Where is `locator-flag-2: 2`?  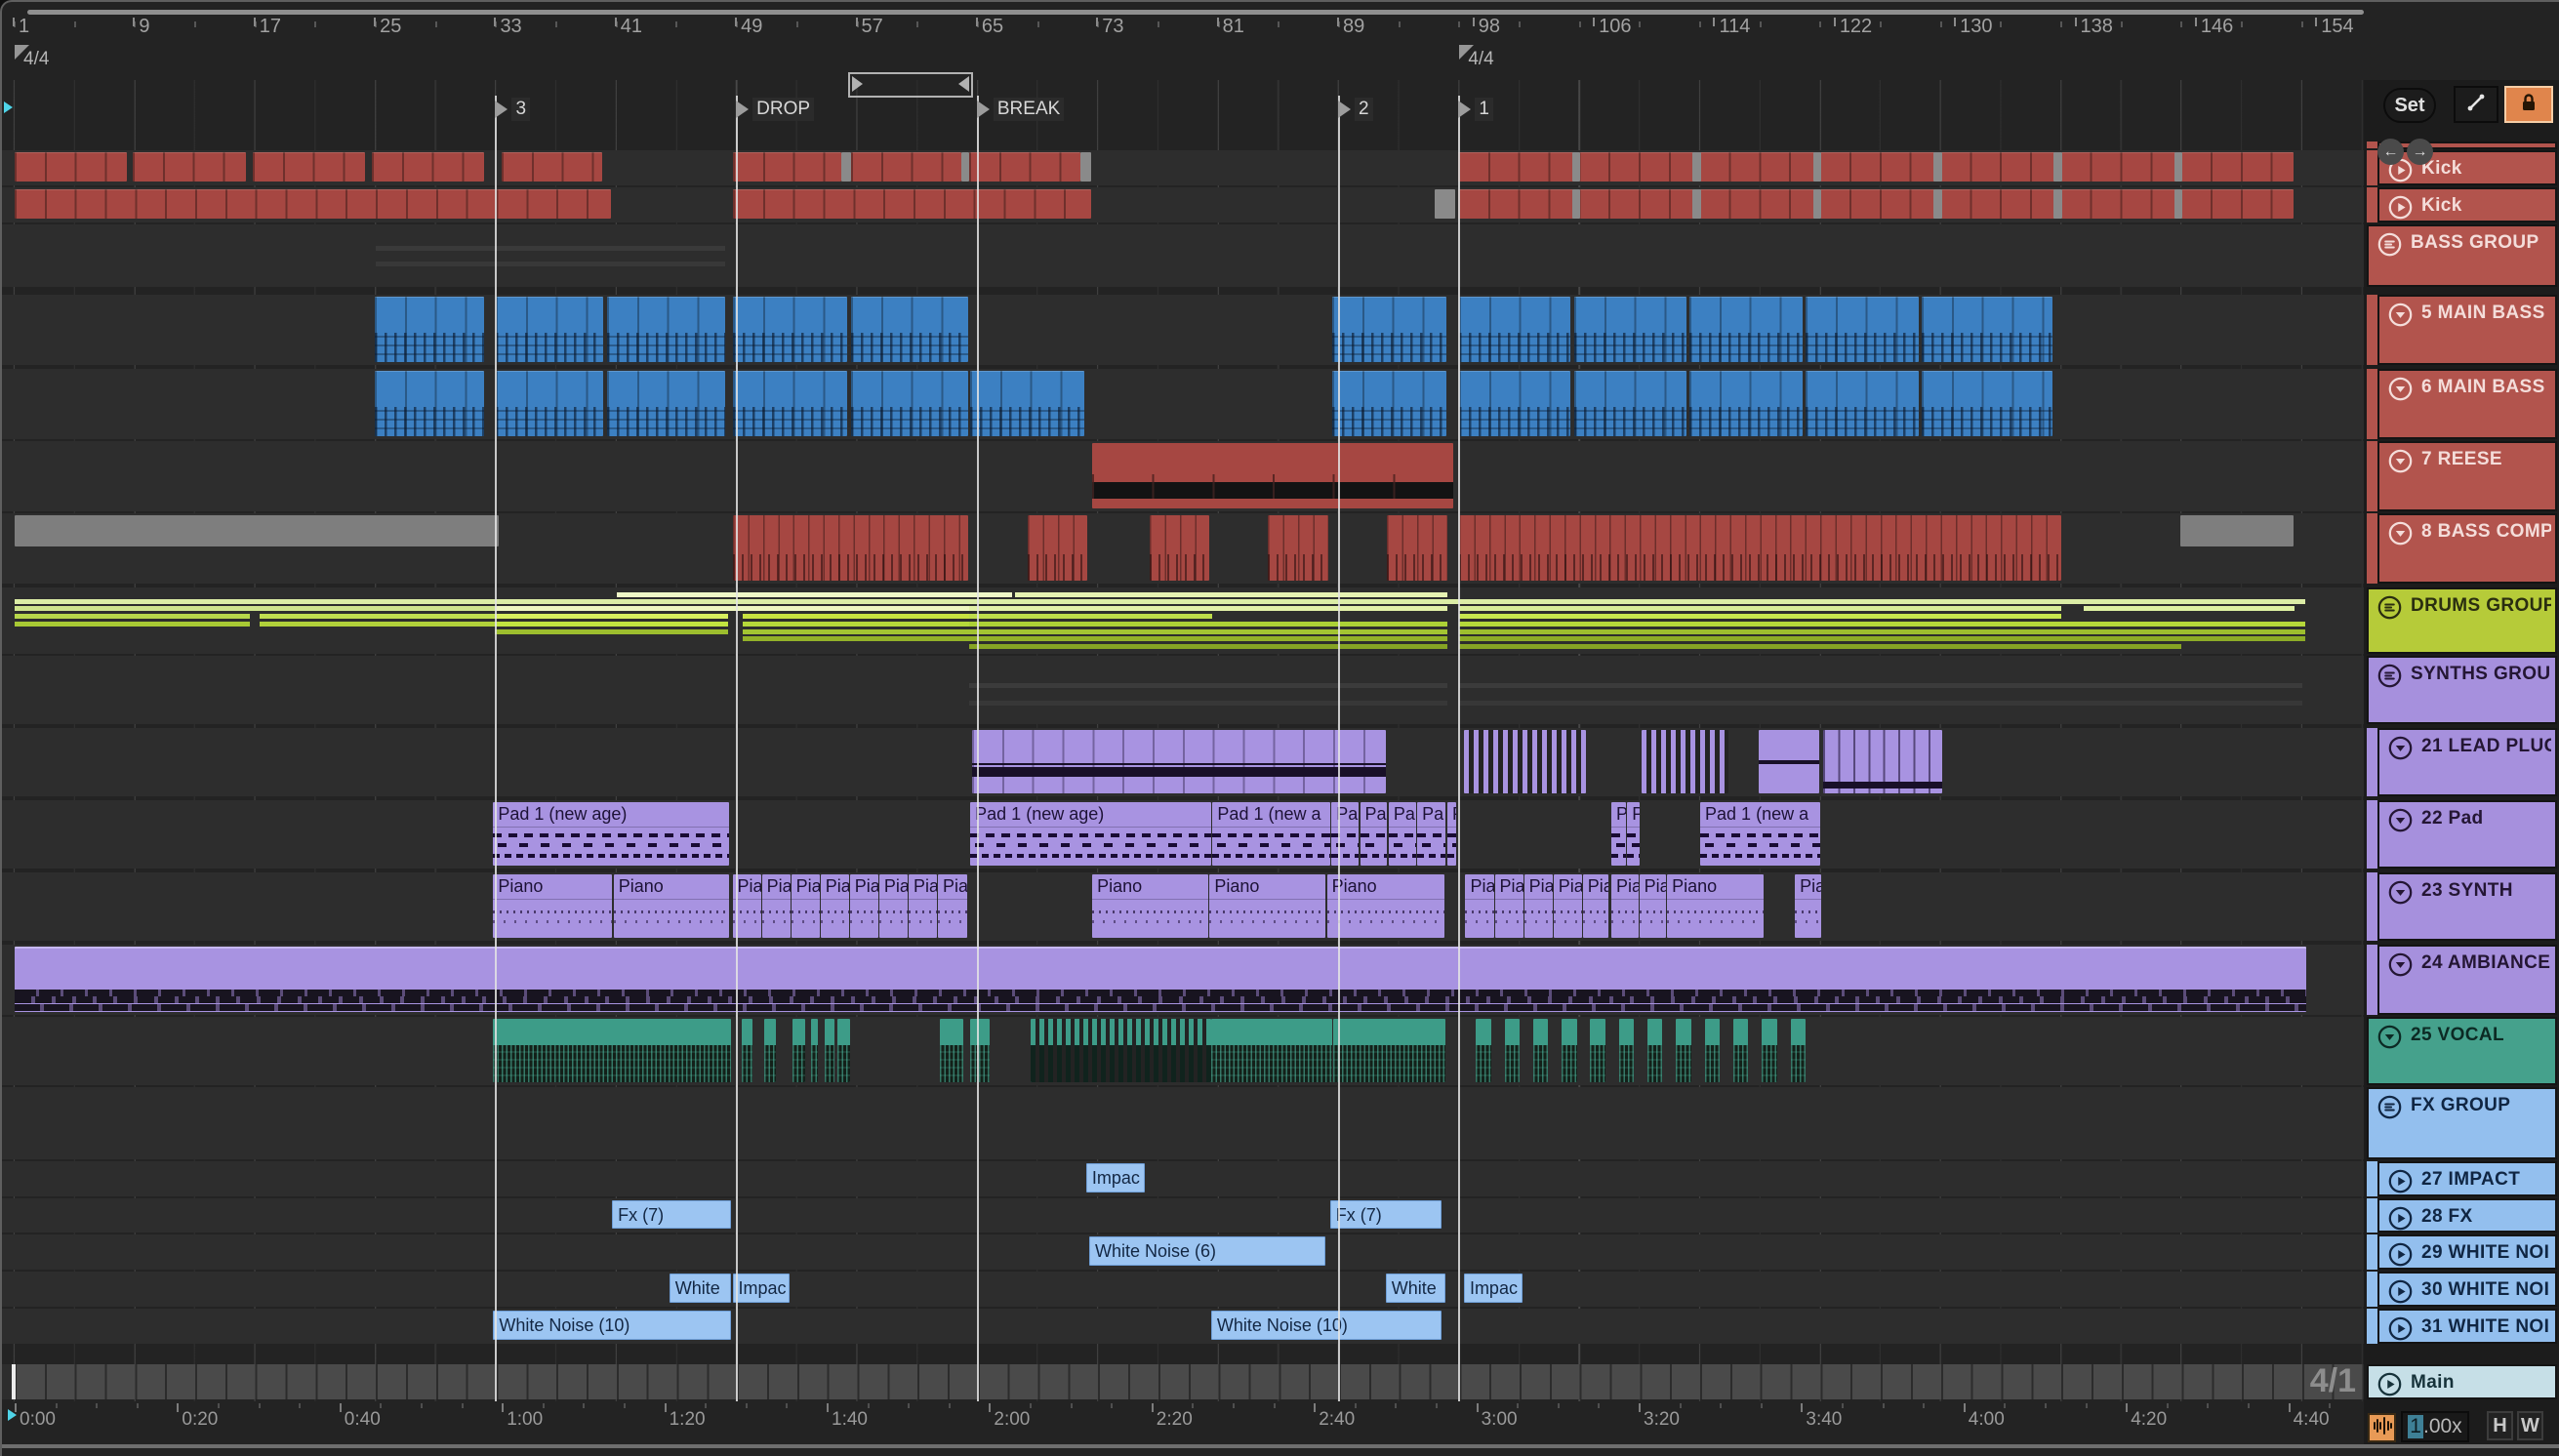
locator-flag-2: 2 is located at coordinates (1355, 109).